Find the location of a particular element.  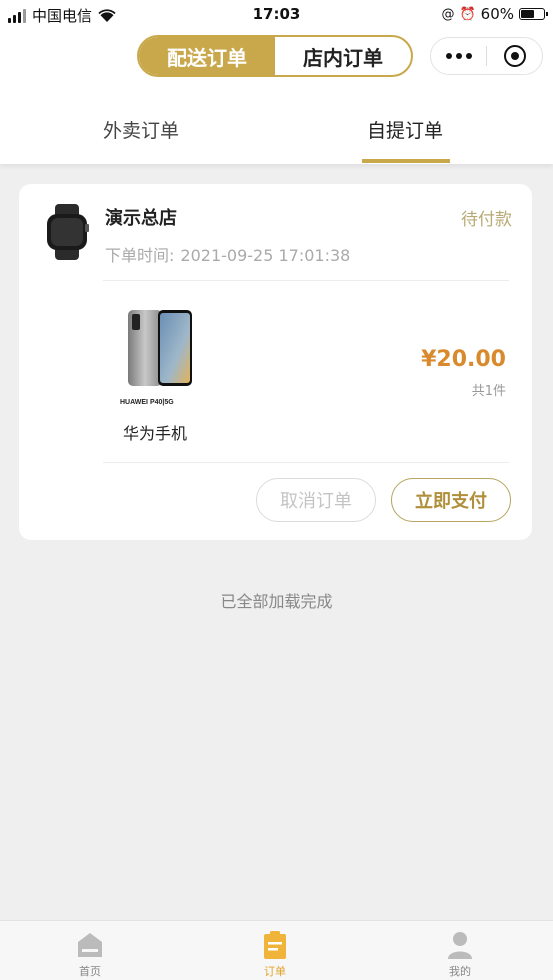

tabbar-label: 首页 is located at coordinates (90, 971).